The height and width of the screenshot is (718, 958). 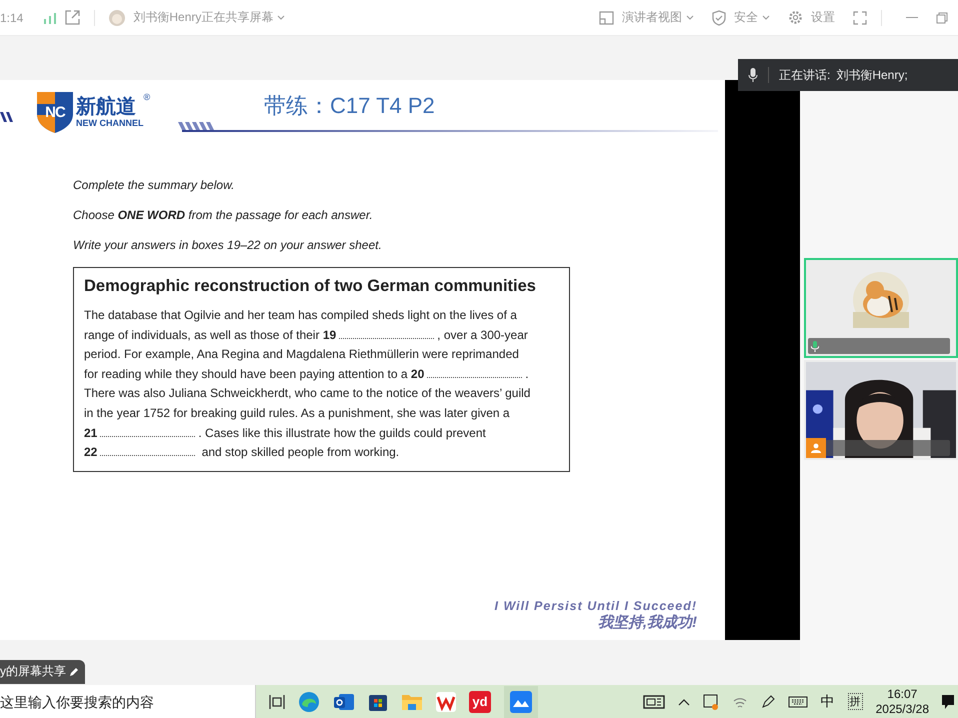 I want to click on presenter-view-icon, so click(x=606, y=17).